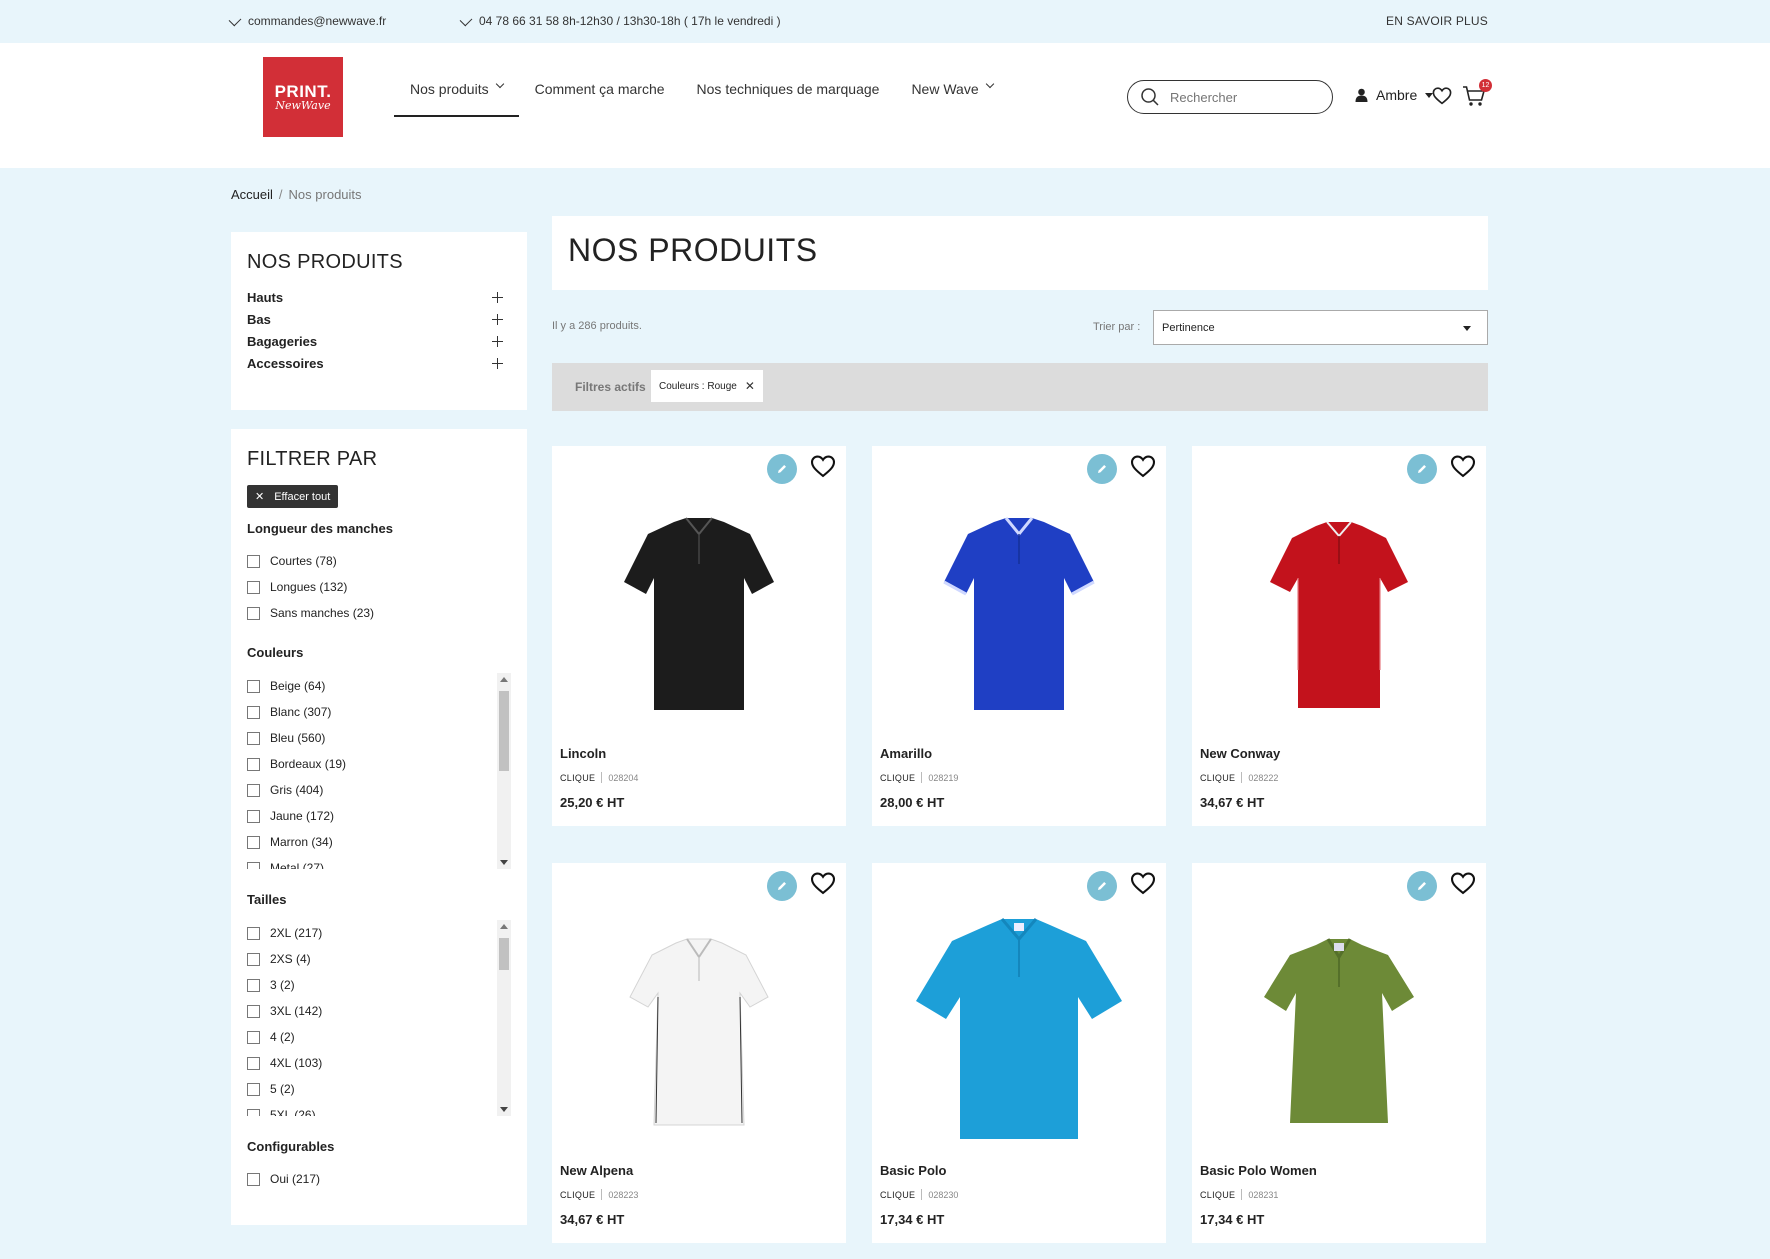 The width and height of the screenshot is (1770, 1259). Describe the element at coordinates (375, 319) in the screenshot. I see `category-bas: Bas` at that location.